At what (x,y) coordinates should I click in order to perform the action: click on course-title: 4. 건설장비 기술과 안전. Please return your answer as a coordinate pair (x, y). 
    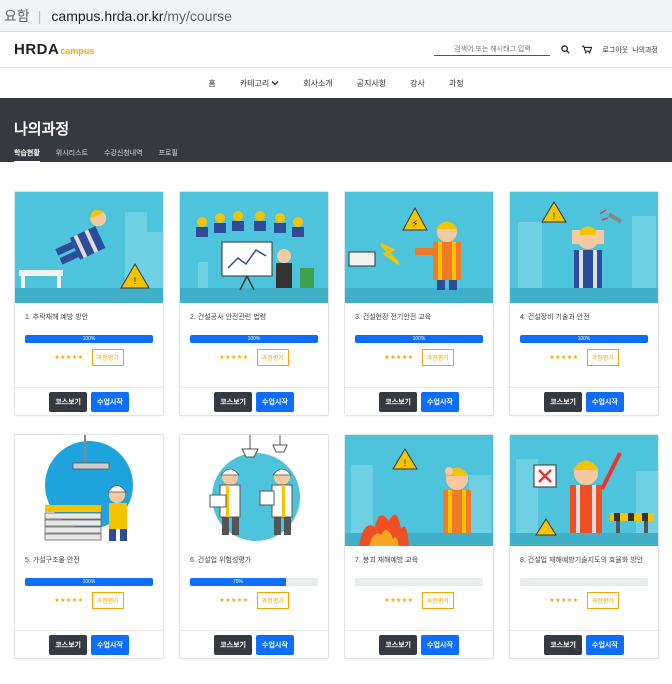
    Looking at the image, I should click on (584, 324).